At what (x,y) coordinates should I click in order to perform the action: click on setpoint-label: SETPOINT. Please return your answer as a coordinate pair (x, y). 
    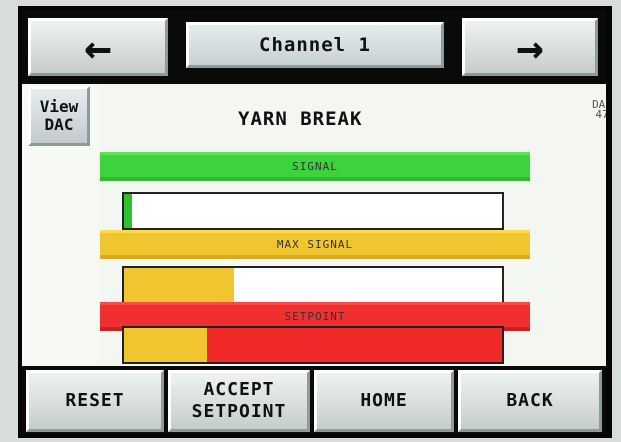
    Looking at the image, I should click on (315, 316).